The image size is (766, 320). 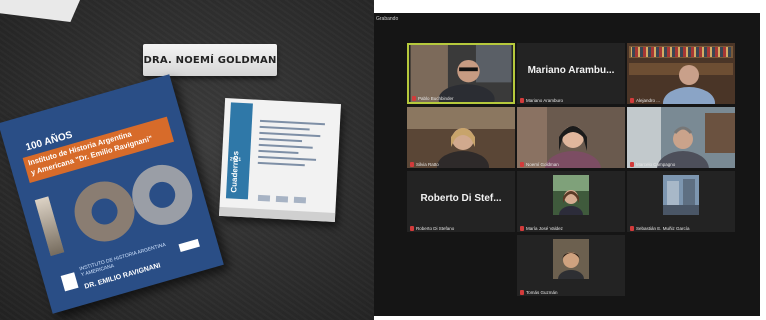 I want to click on participant-label: Pablo Buchbinder, so click(x=433, y=98).